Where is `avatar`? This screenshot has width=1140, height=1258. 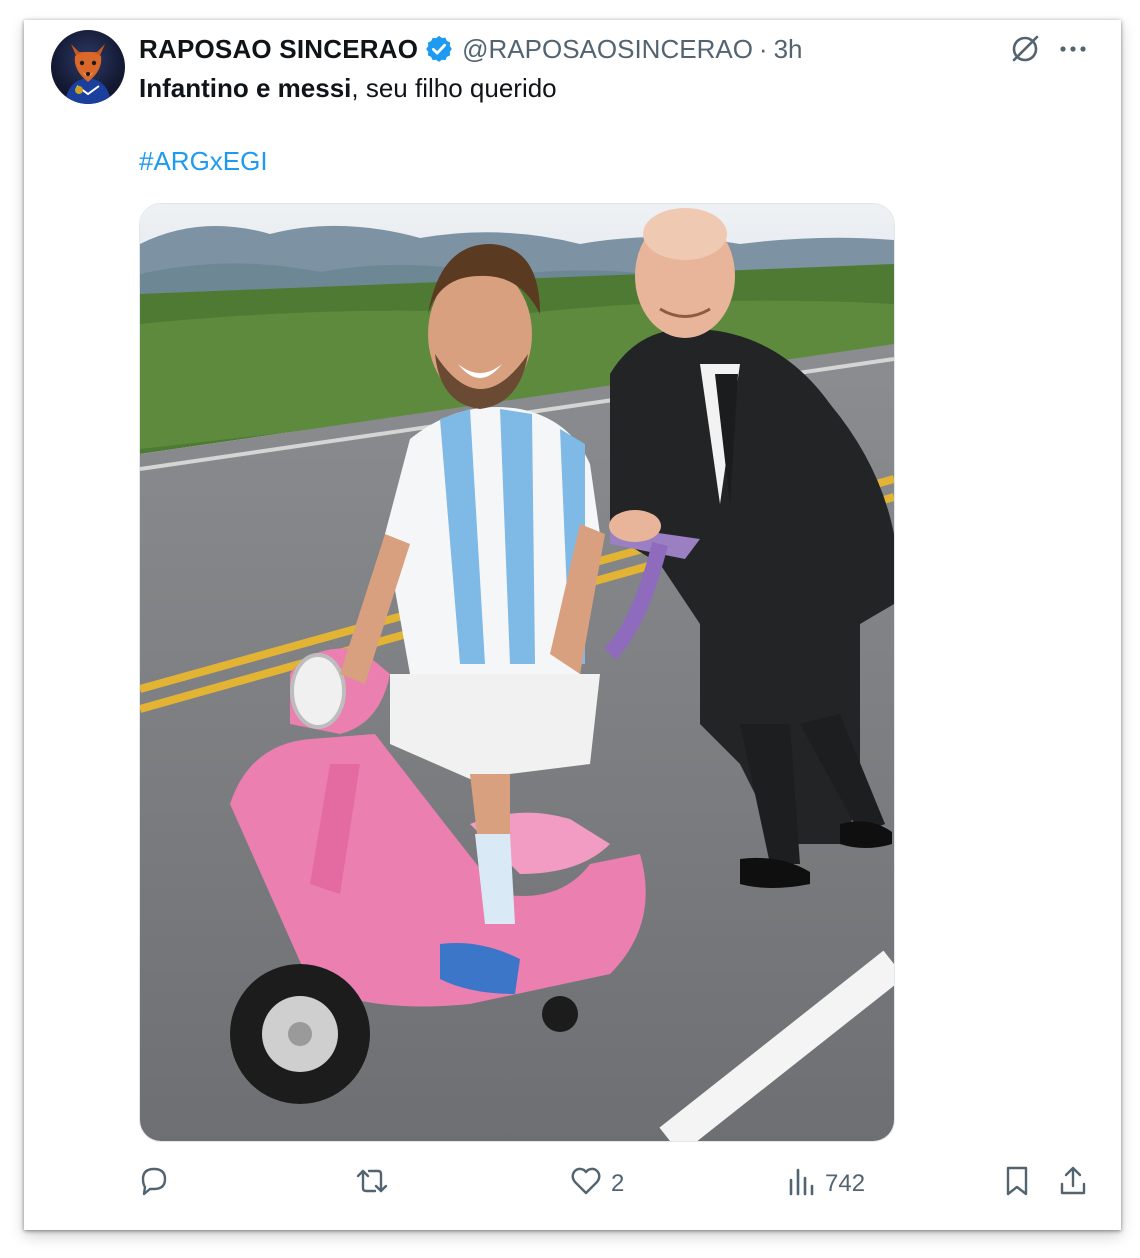
avatar is located at coordinates (88, 67).